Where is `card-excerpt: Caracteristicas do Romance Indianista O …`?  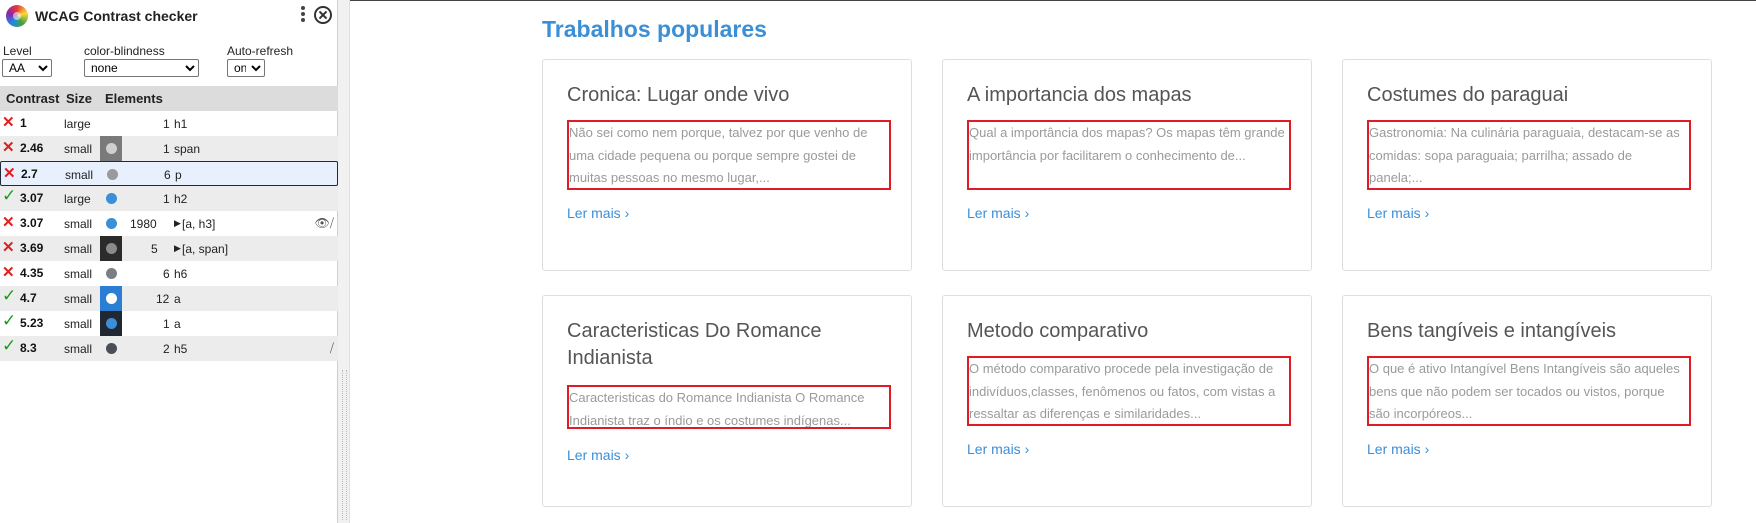 card-excerpt: Caracteristicas do Romance Indianista O … is located at coordinates (729, 407).